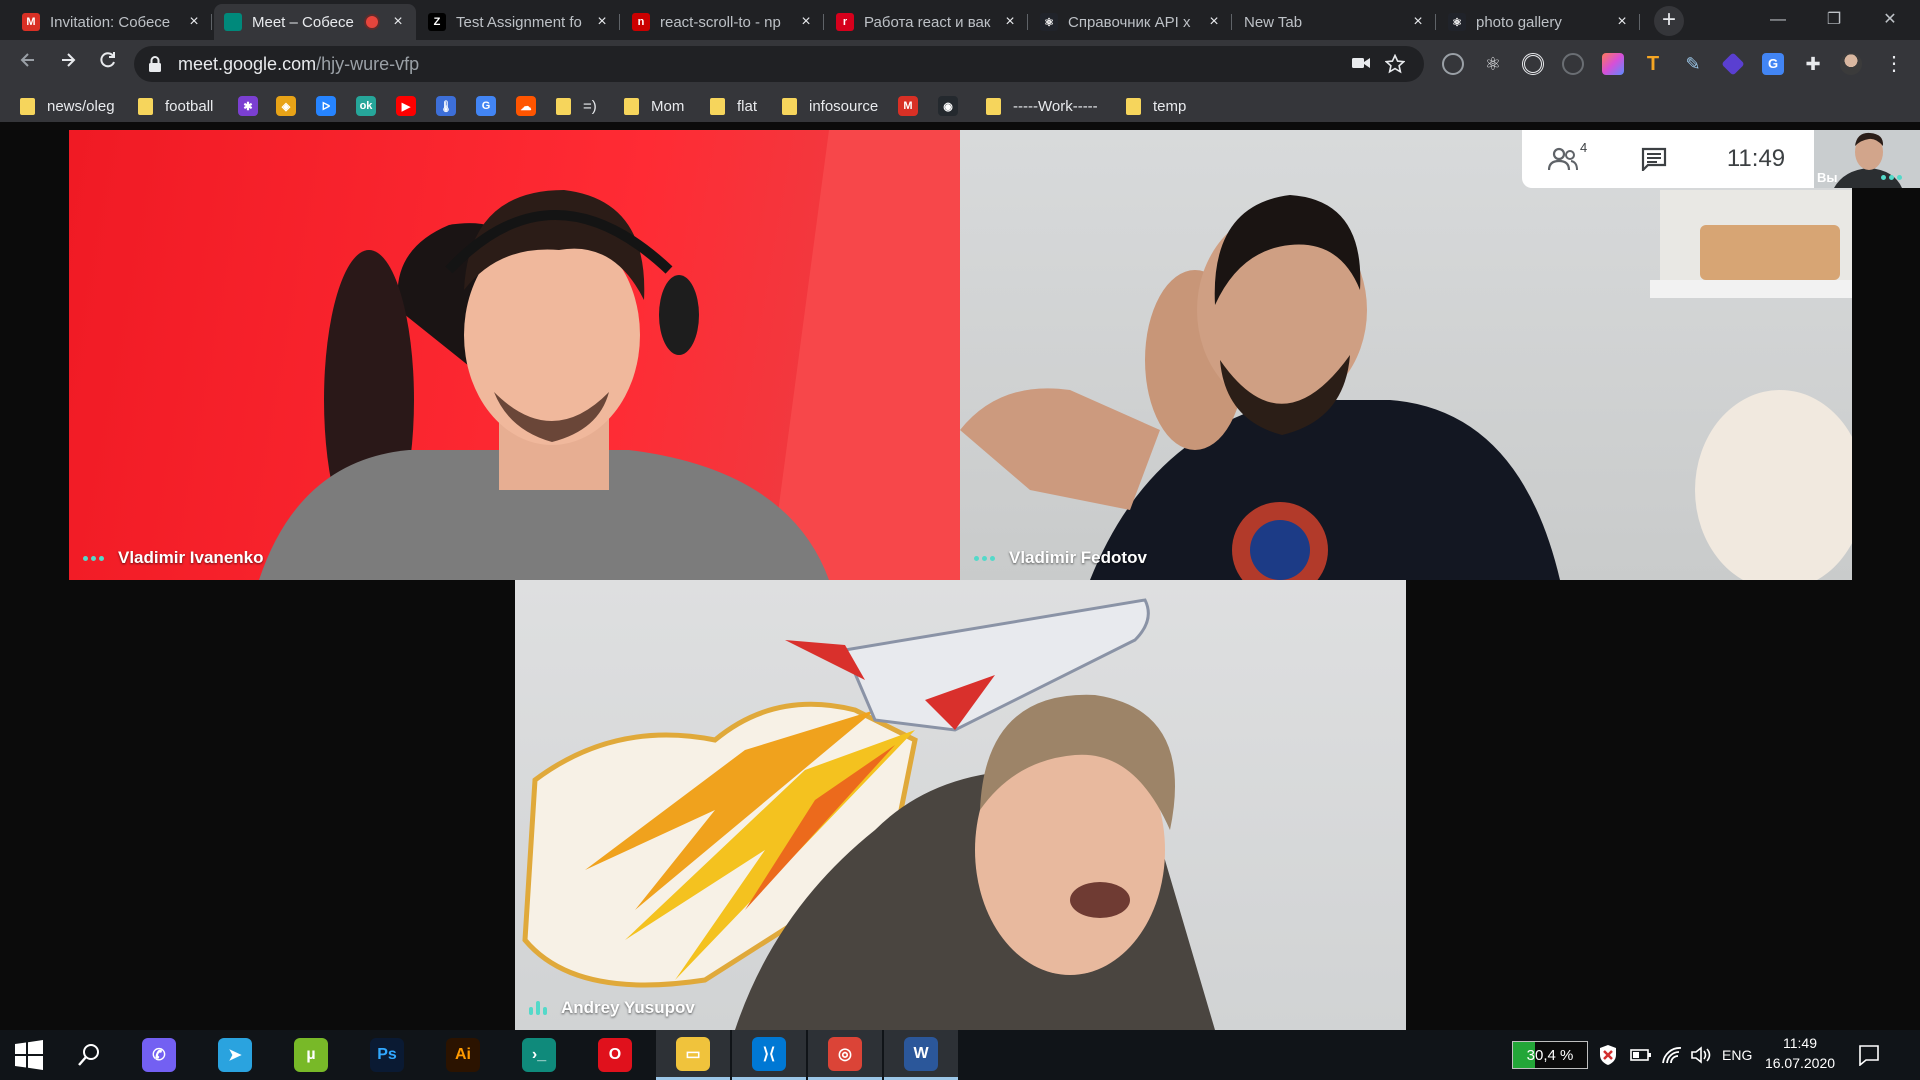  I want to click on self-label: Вы, so click(1827, 177).